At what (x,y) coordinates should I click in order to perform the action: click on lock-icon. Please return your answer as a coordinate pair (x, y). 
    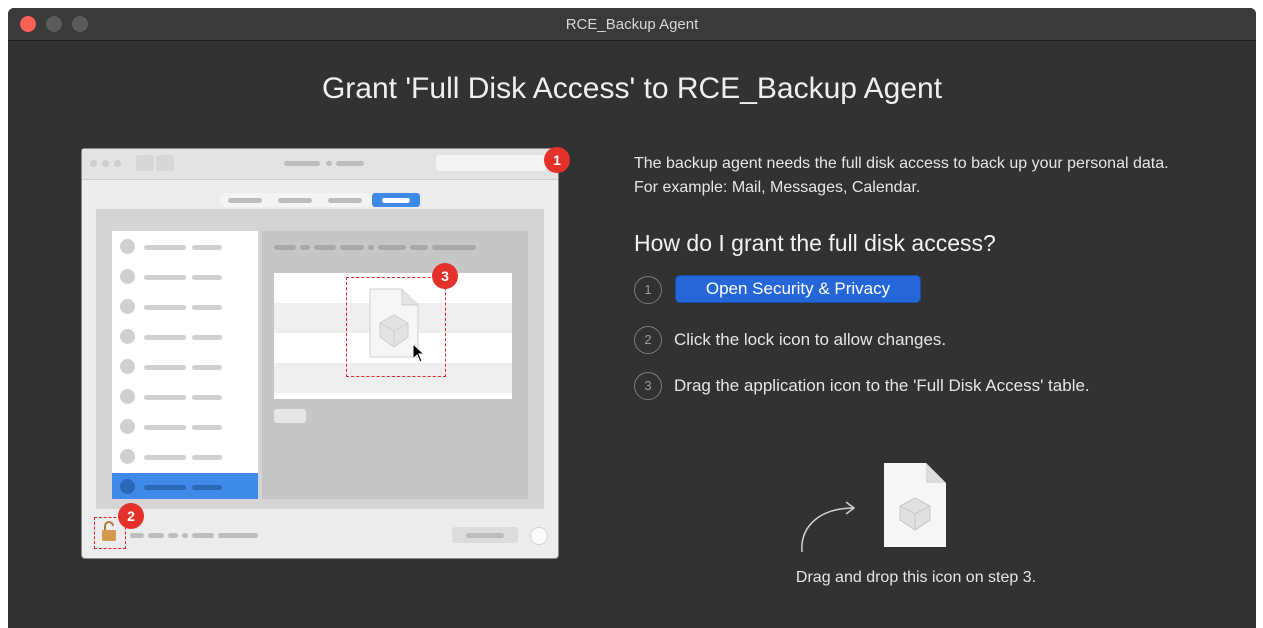
    Looking at the image, I should click on (109, 531).